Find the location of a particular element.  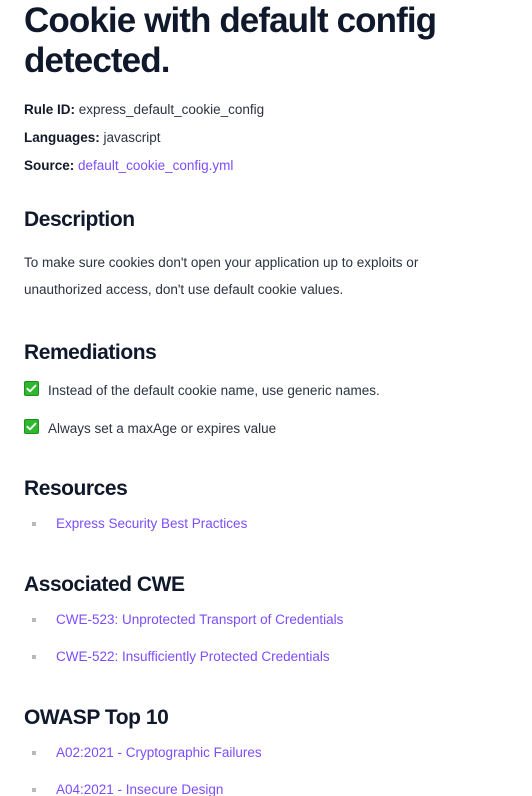

resources-heading: Resources is located at coordinates (76, 488).